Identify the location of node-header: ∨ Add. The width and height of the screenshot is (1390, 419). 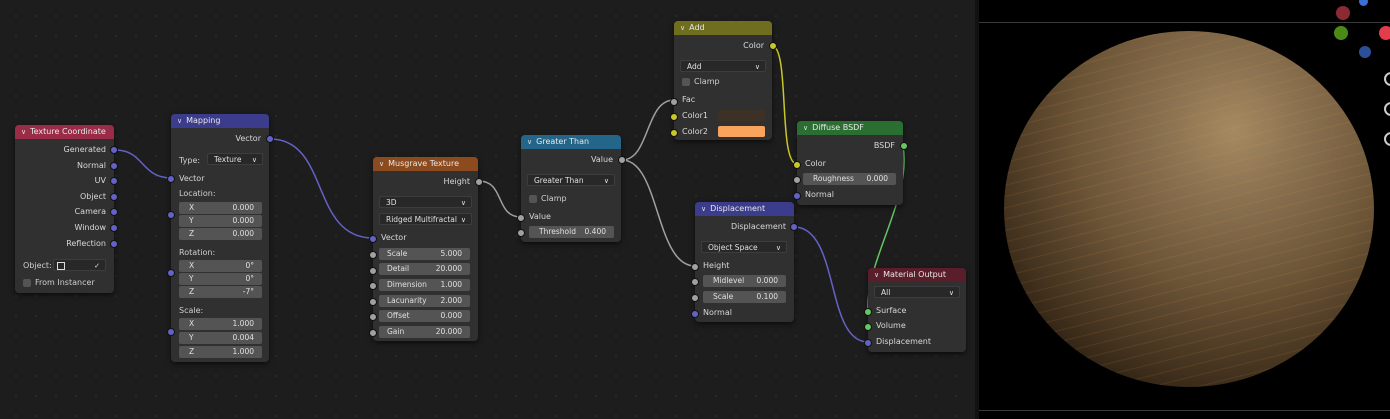
(723, 28).